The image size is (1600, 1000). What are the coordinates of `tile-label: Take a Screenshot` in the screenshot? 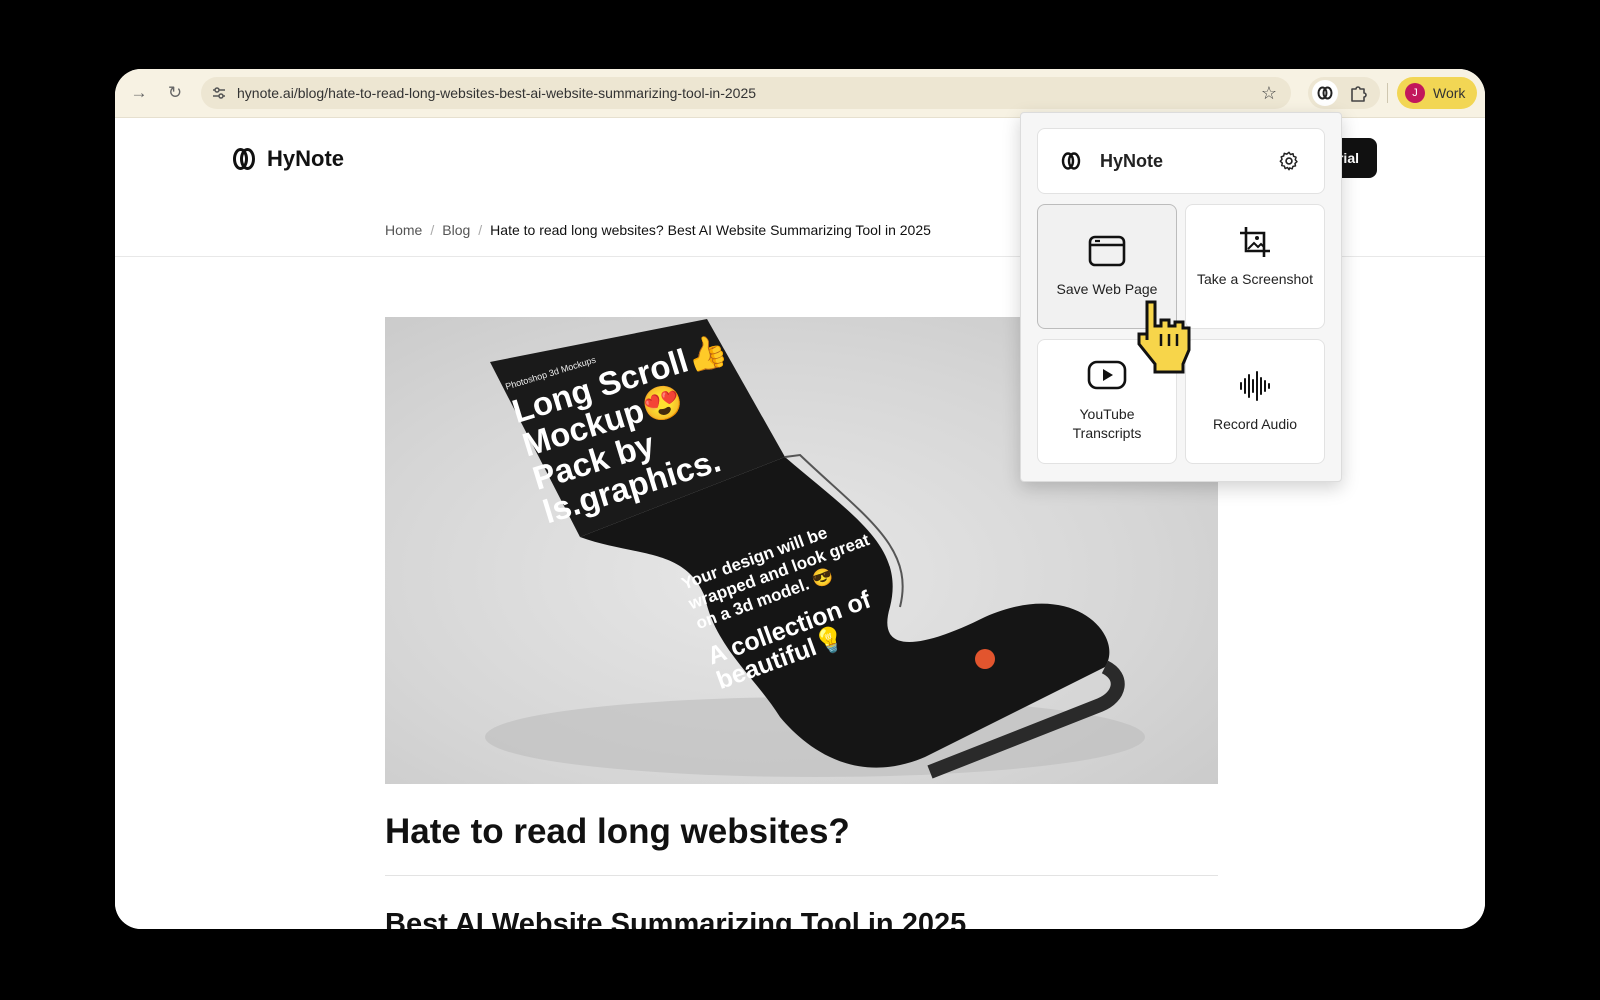 It's located at (1255, 279).